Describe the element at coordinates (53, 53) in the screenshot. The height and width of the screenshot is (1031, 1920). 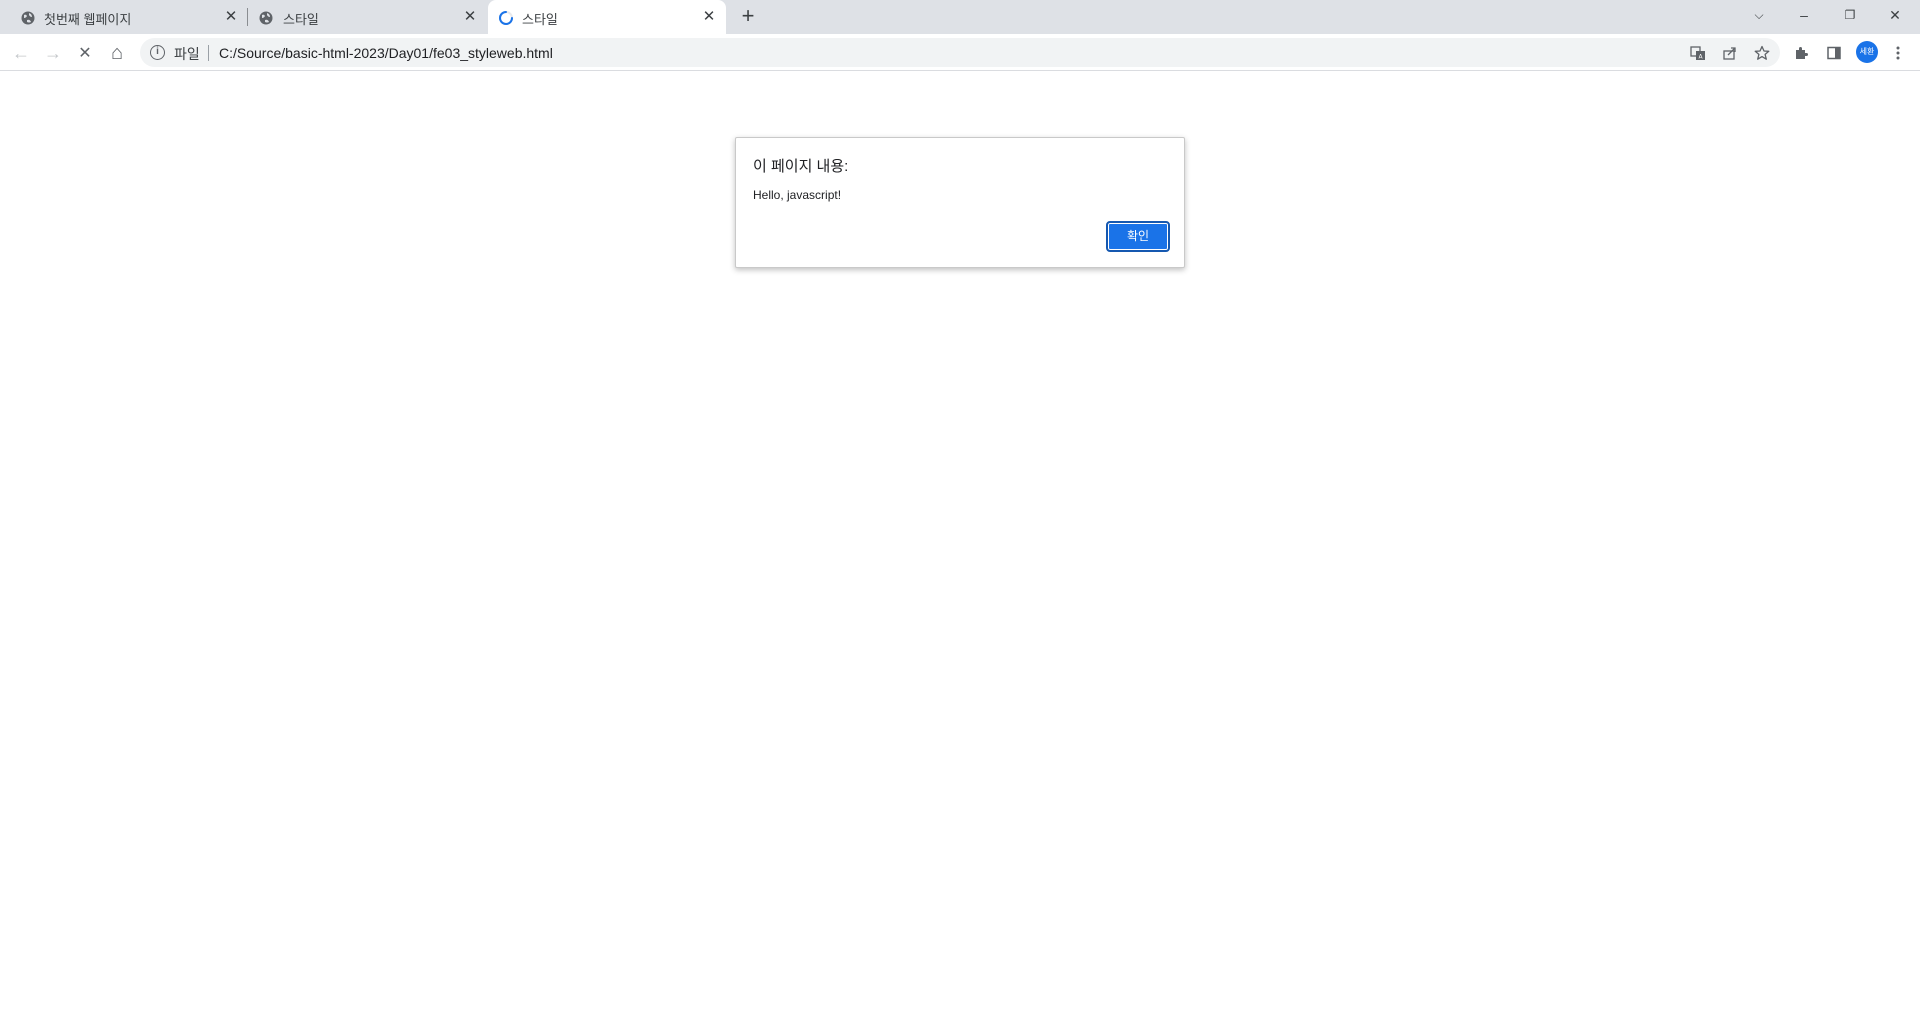
I see `forward-button: →` at that location.